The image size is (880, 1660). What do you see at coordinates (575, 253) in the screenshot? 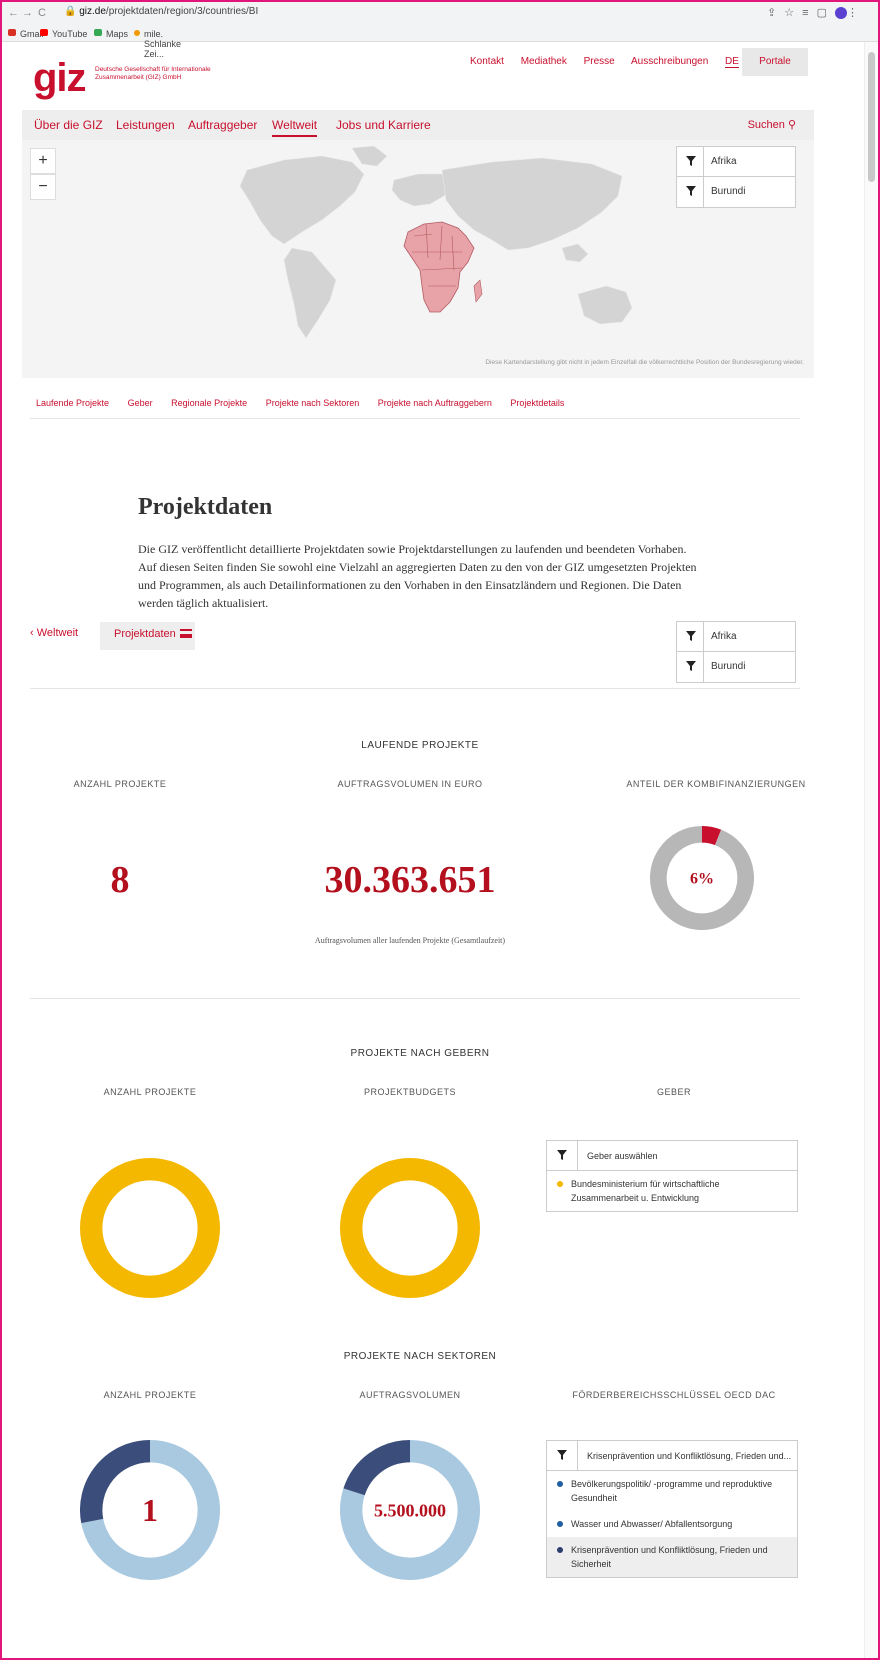
I see `indonesia-shape` at bounding box center [575, 253].